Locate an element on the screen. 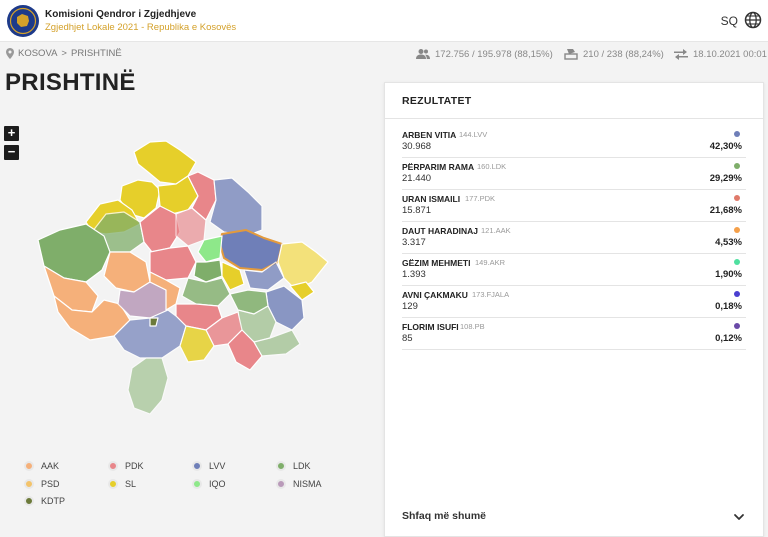  candidate-percent: 0,18% is located at coordinates (728, 306).